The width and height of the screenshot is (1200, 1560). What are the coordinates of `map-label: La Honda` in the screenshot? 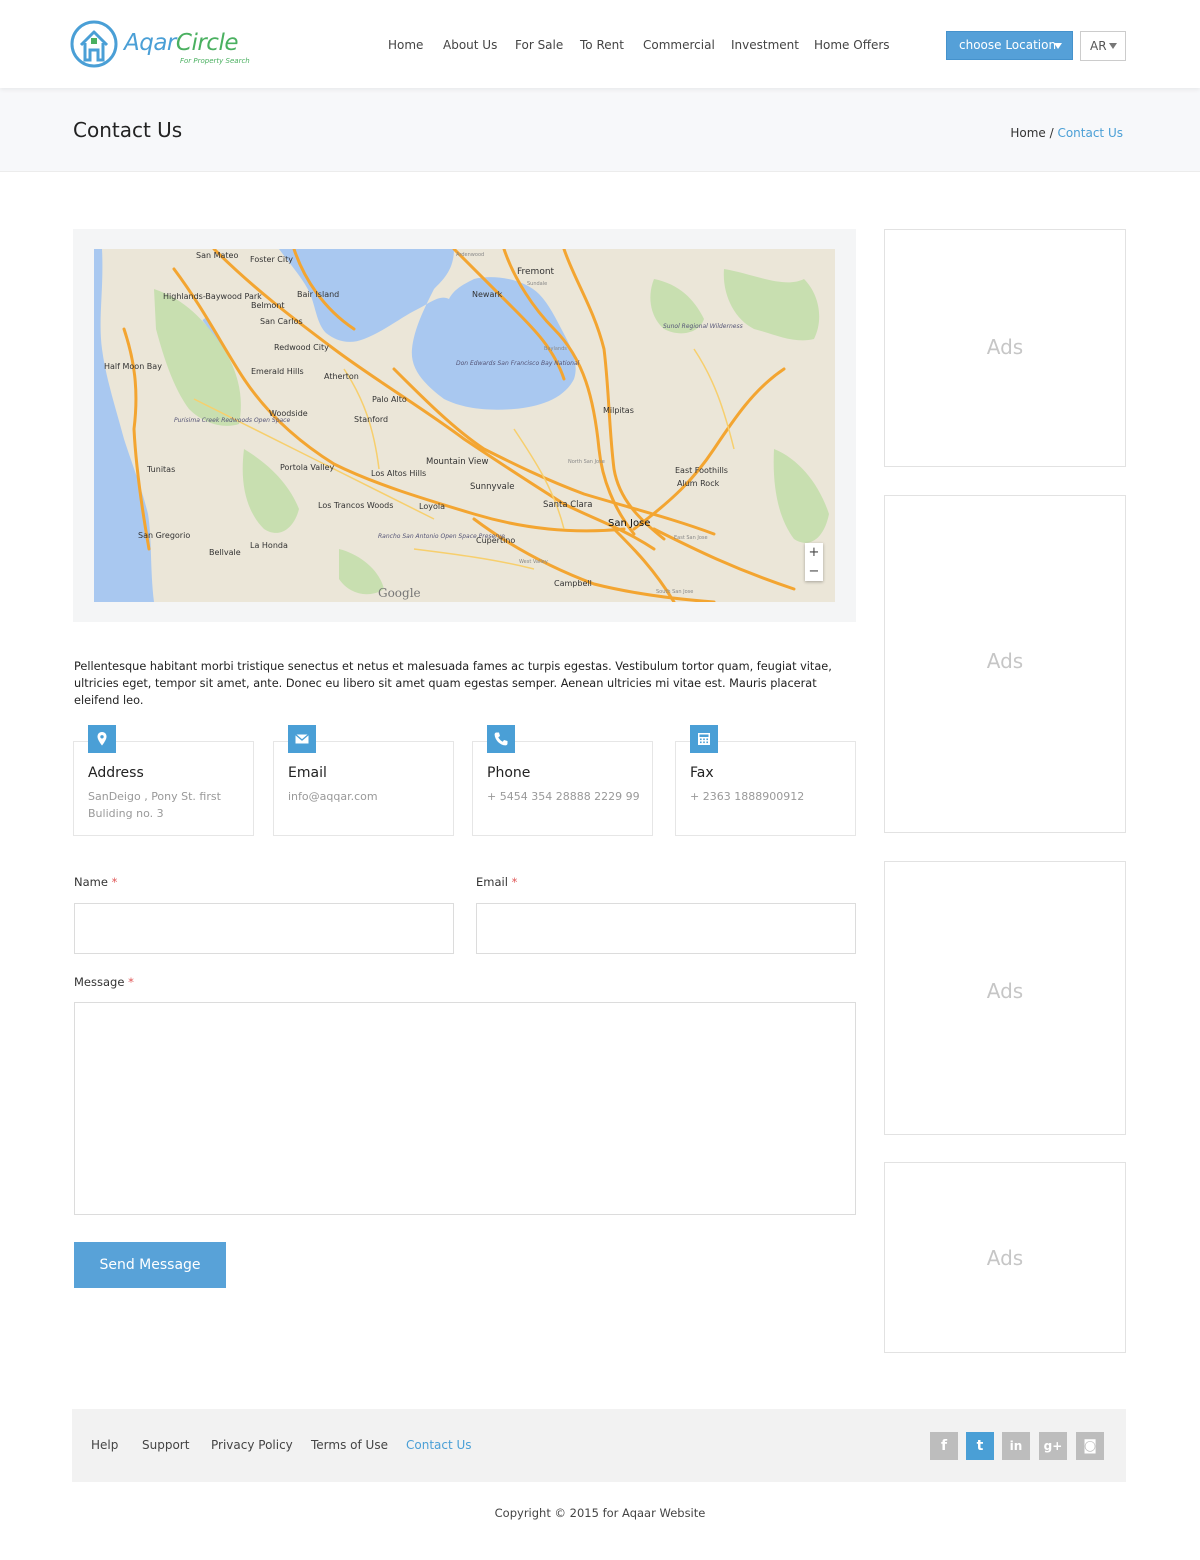 It's located at (269, 545).